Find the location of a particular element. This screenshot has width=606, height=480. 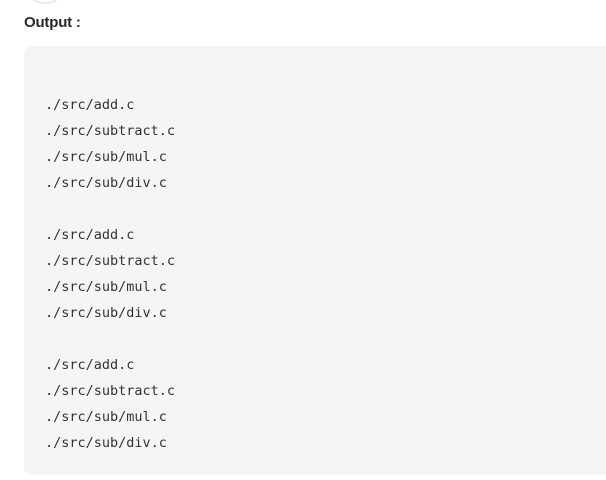

avatar-edge is located at coordinates (45, 2).